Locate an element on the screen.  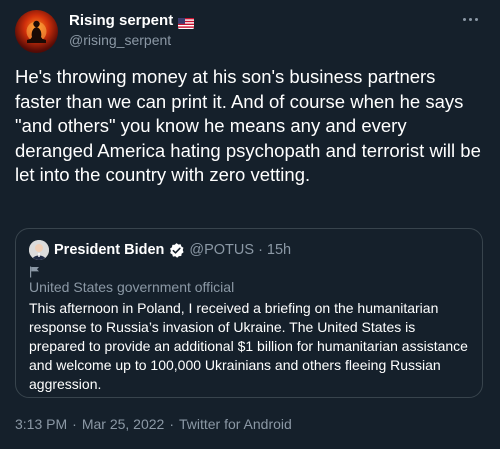
more-options-button is located at coordinates (470, 19).